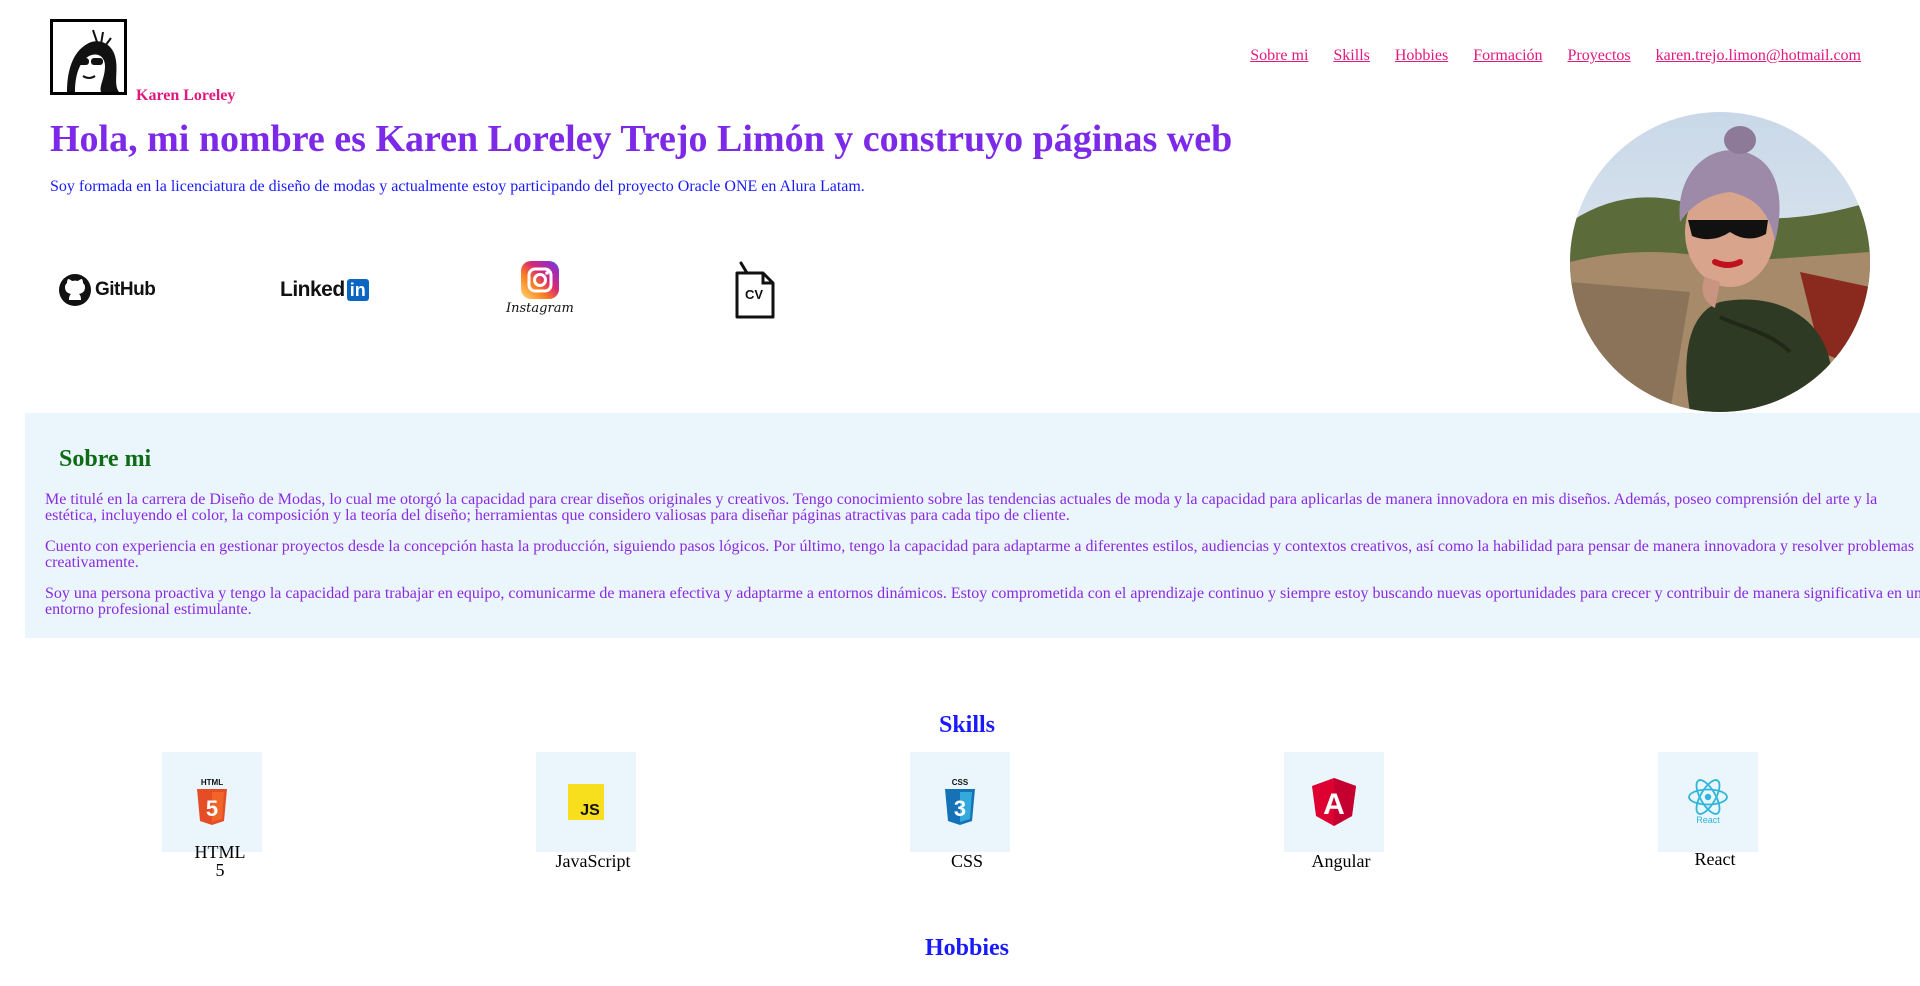 This screenshot has width=1920, height=986. Describe the element at coordinates (1421, 56) in the screenshot. I see `nav-link-hobbies: Hobbies` at that location.